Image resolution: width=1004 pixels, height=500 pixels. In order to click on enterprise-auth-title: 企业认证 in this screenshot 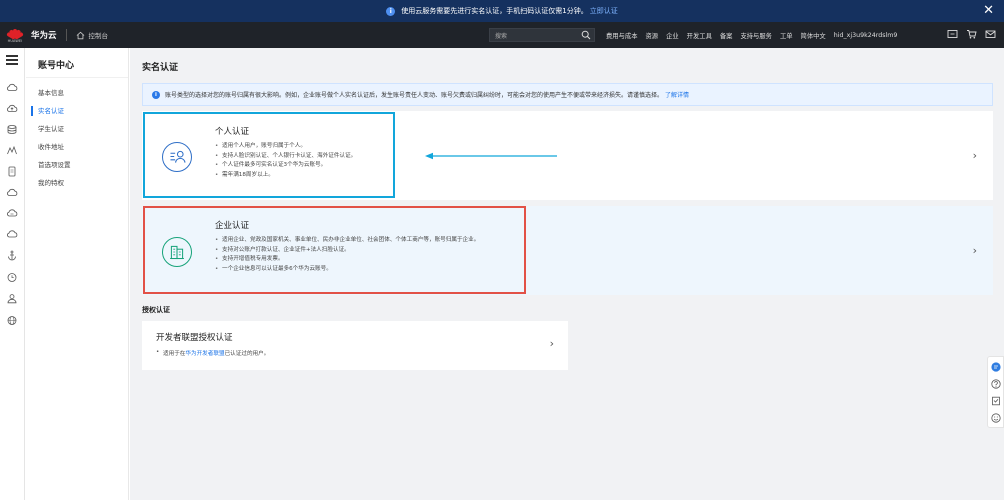, I will do `click(232, 226)`.